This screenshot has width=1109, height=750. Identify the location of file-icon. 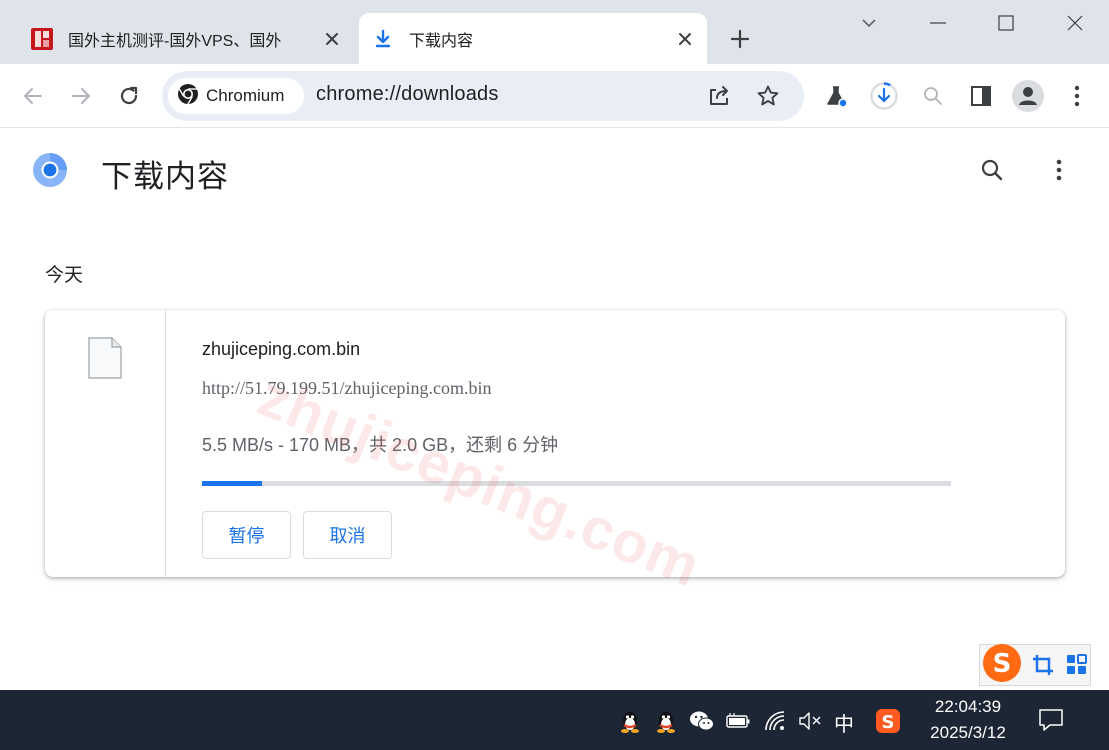
(105, 358).